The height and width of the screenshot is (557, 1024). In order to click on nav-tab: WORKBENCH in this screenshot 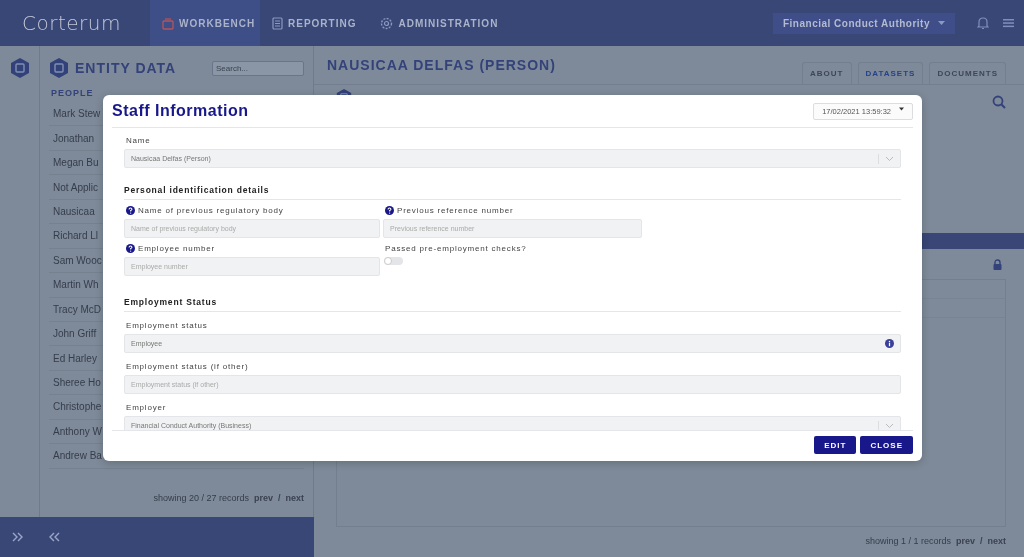, I will do `click(205, 23)`.